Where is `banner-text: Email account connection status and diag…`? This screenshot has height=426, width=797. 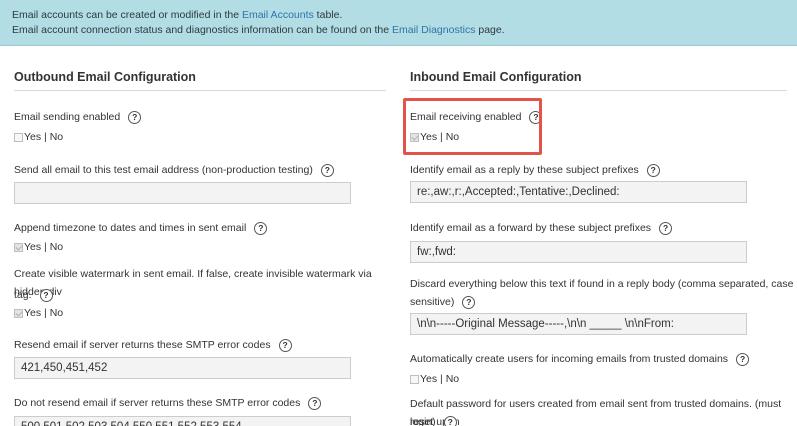
banner-text: Email account connection status and diag… is located at coordinates (202, 30).